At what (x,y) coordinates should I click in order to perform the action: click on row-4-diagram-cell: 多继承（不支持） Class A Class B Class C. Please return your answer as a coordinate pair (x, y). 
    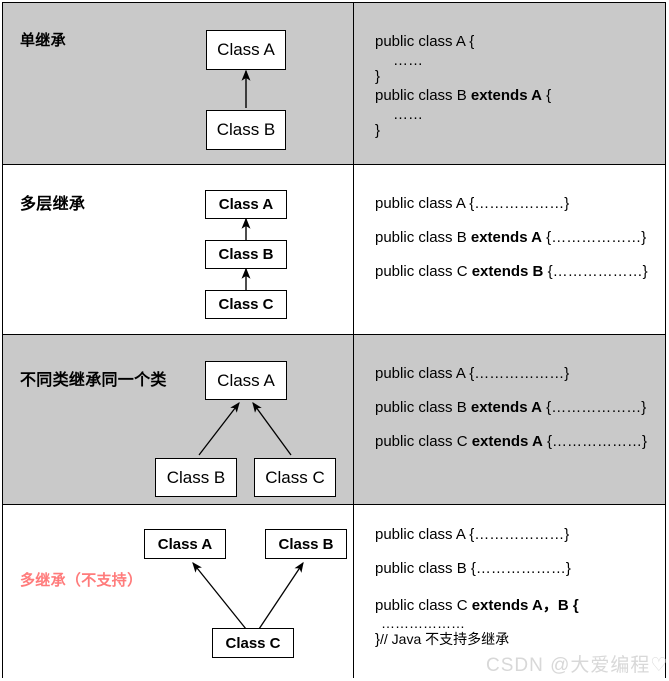
    Looking at the image, I should click on (178, 591).